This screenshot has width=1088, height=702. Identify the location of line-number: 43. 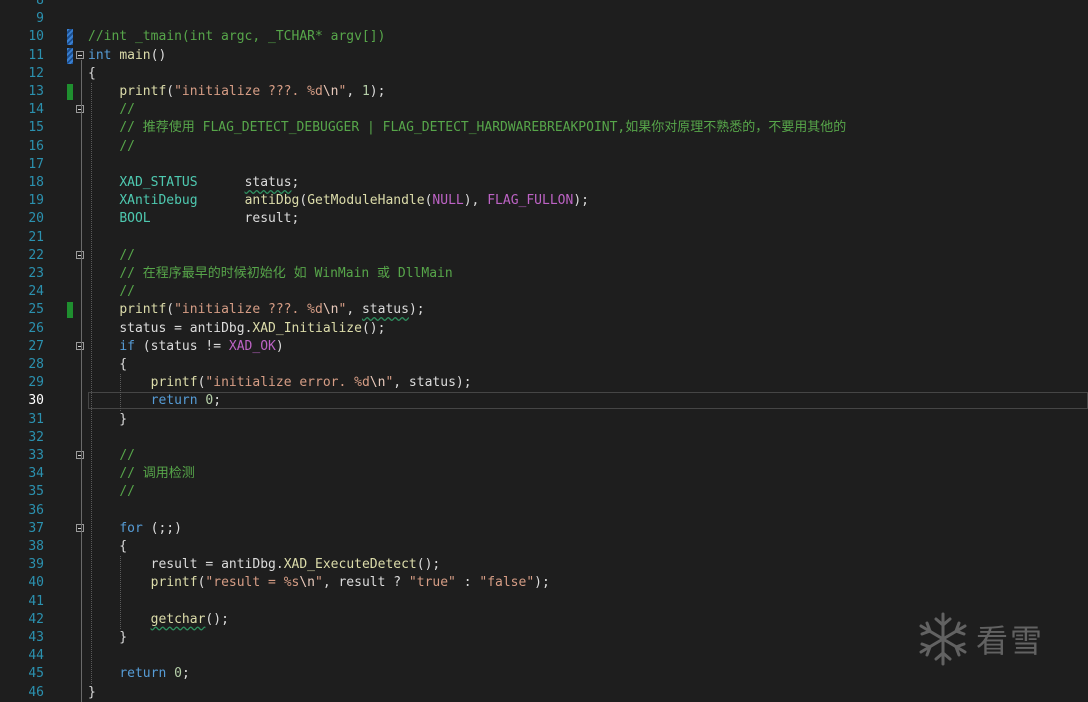
(22, 638).